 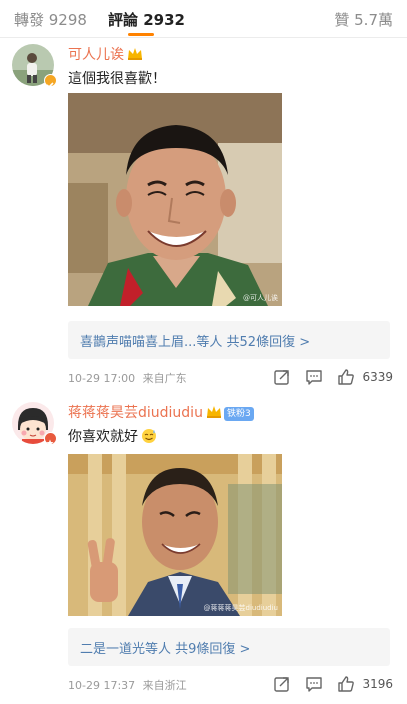 I want to click on like-count: 6339, so click(x=377, y=377).